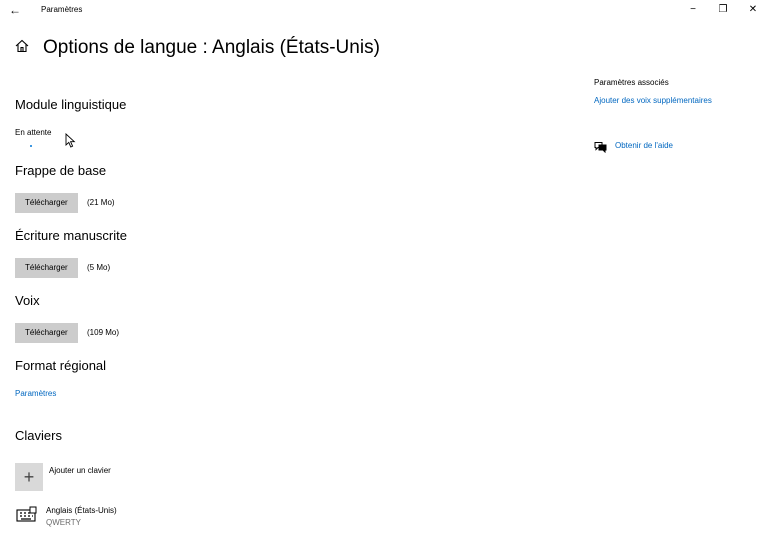 The width and height of the screenshot is (768, 549). What do you see at coordinates (71, 140) in the screenshot?
I see `mouse-cursor-icon` at bounding box center [71, 140].